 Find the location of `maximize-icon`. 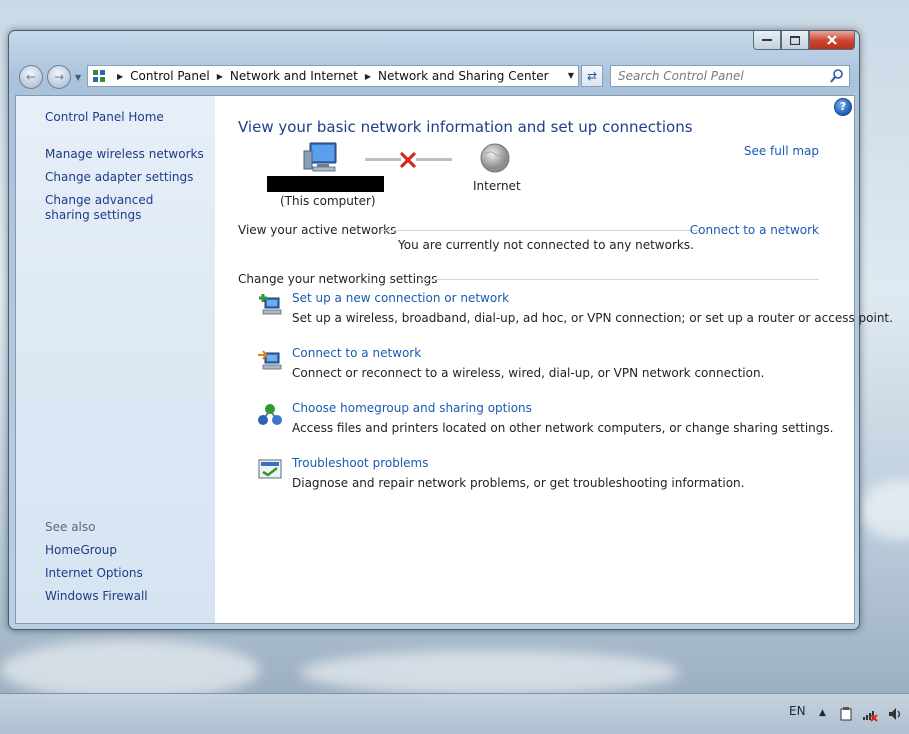

maximize-icon is located at coordinates (795, 40).